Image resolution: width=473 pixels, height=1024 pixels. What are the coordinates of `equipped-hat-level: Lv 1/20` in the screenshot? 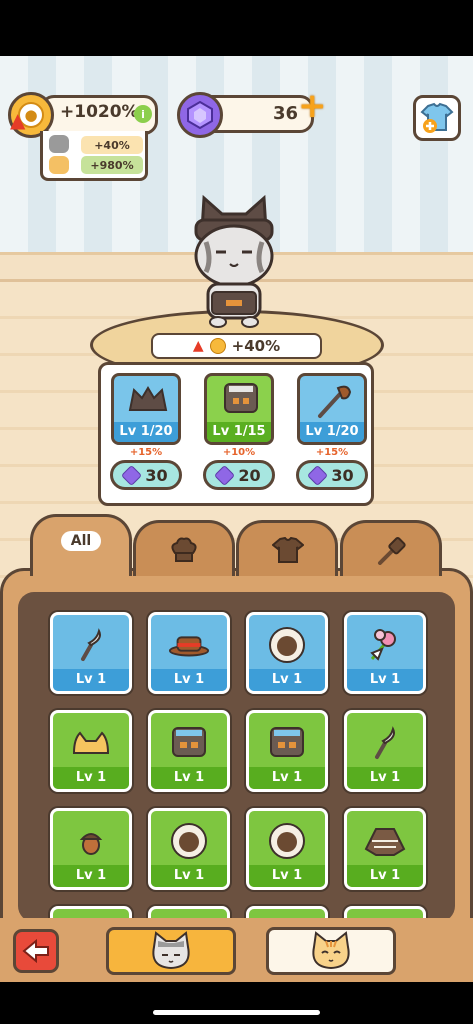 It's located at (146, 432).